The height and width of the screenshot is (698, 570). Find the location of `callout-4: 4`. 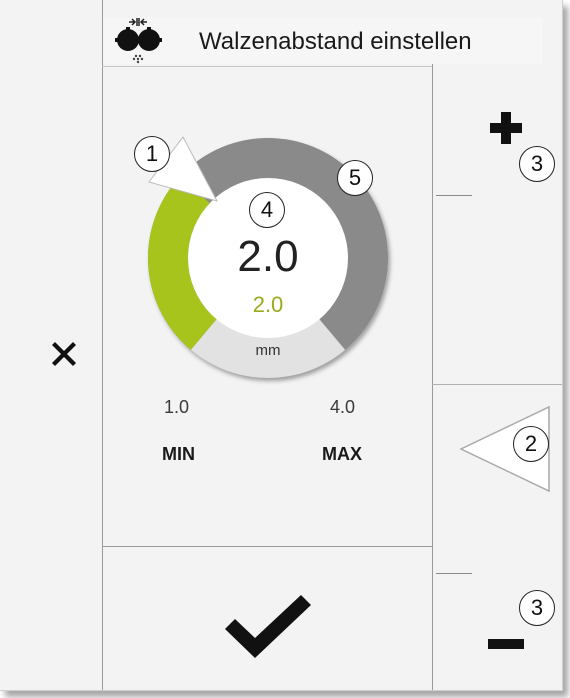

callout-4: 4 is located at coordinates (267, 210).